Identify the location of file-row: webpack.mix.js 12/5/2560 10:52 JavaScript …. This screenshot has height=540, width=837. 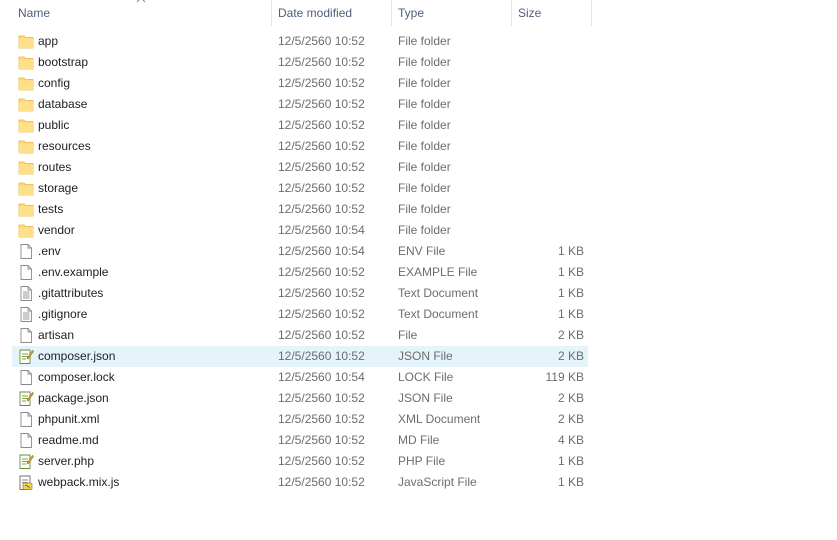
(296, 482).